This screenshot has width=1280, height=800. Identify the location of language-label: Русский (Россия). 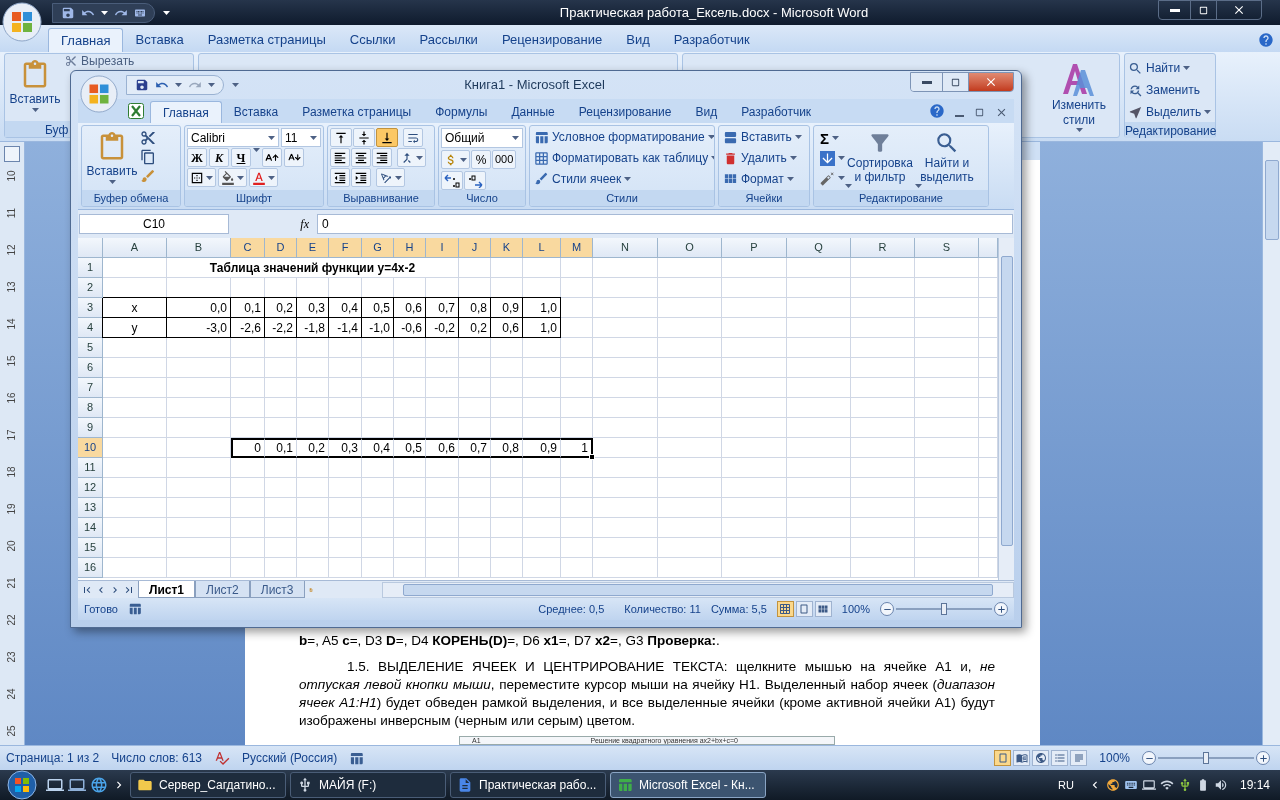
(290, 758).